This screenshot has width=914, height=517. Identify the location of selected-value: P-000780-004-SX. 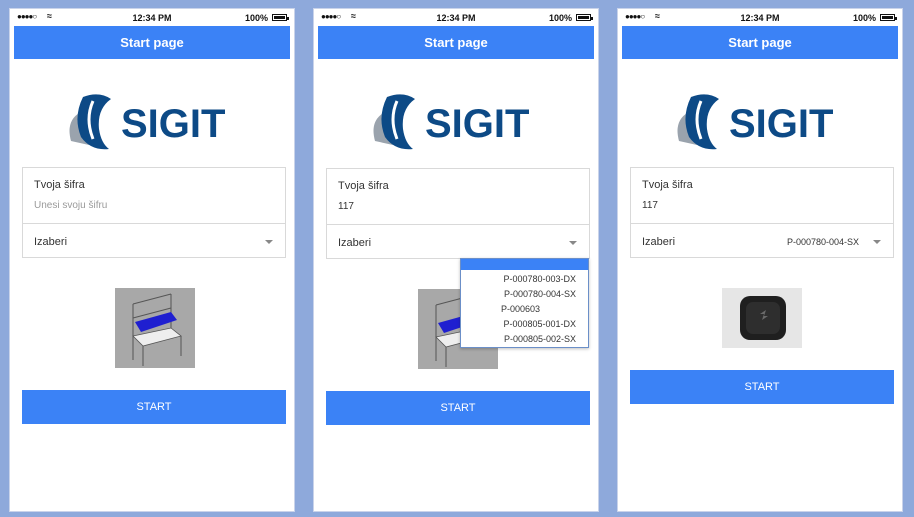
(823, 242).